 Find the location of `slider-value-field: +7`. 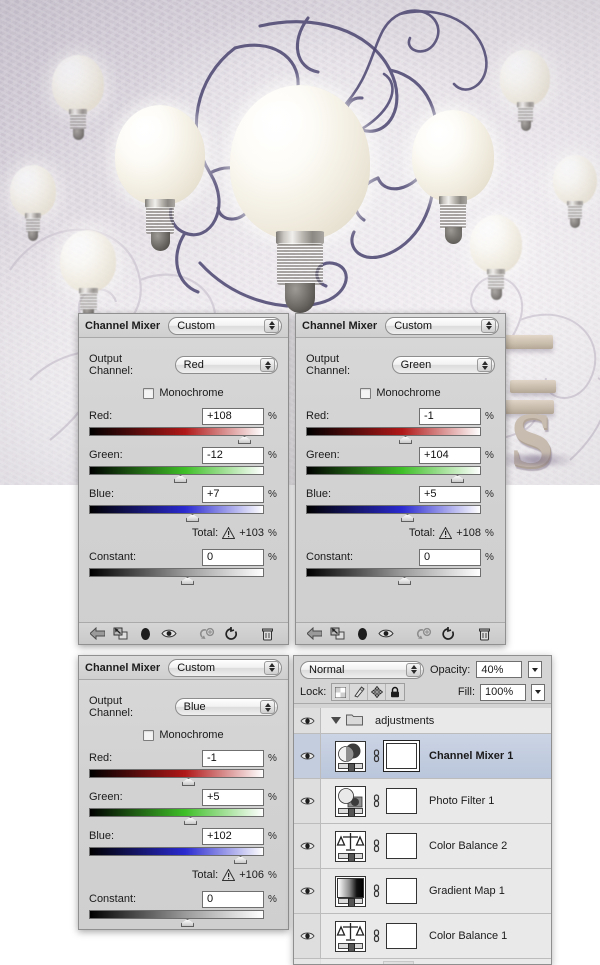

slider-value-field: +7 is located at coordinates (233, 494).